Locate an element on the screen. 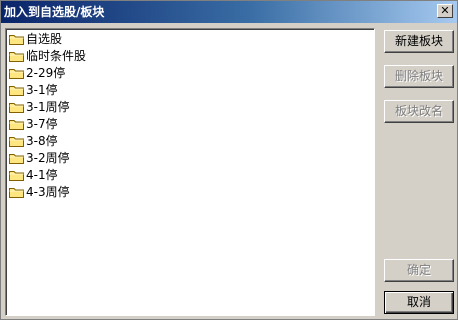  rename-block-button: 板块改名 is located at coordinates (419, 111).